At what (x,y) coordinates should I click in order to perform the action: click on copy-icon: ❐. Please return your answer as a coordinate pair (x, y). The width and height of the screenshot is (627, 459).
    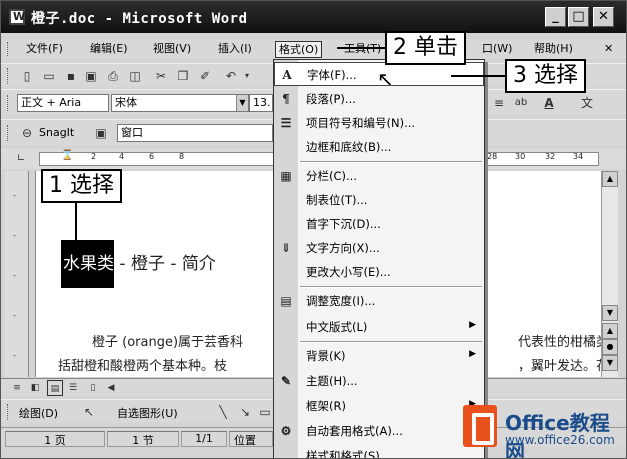
    Looking at the image, I should click on (183, 76).